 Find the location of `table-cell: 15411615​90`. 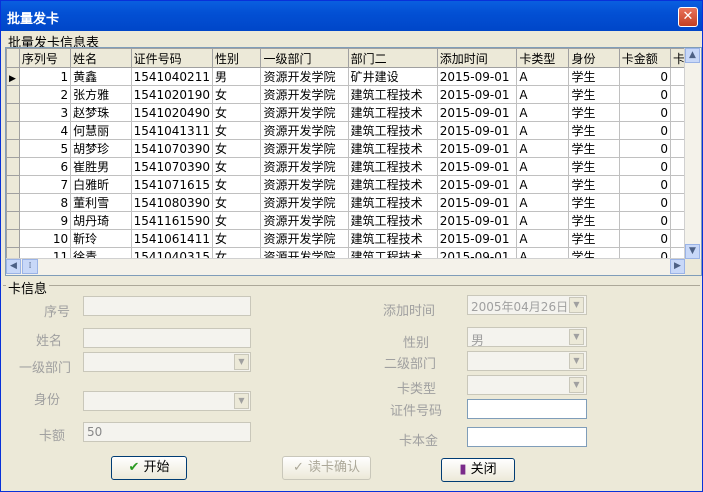

table-cell: 15411615​90 is located at coordinates (171, 220).